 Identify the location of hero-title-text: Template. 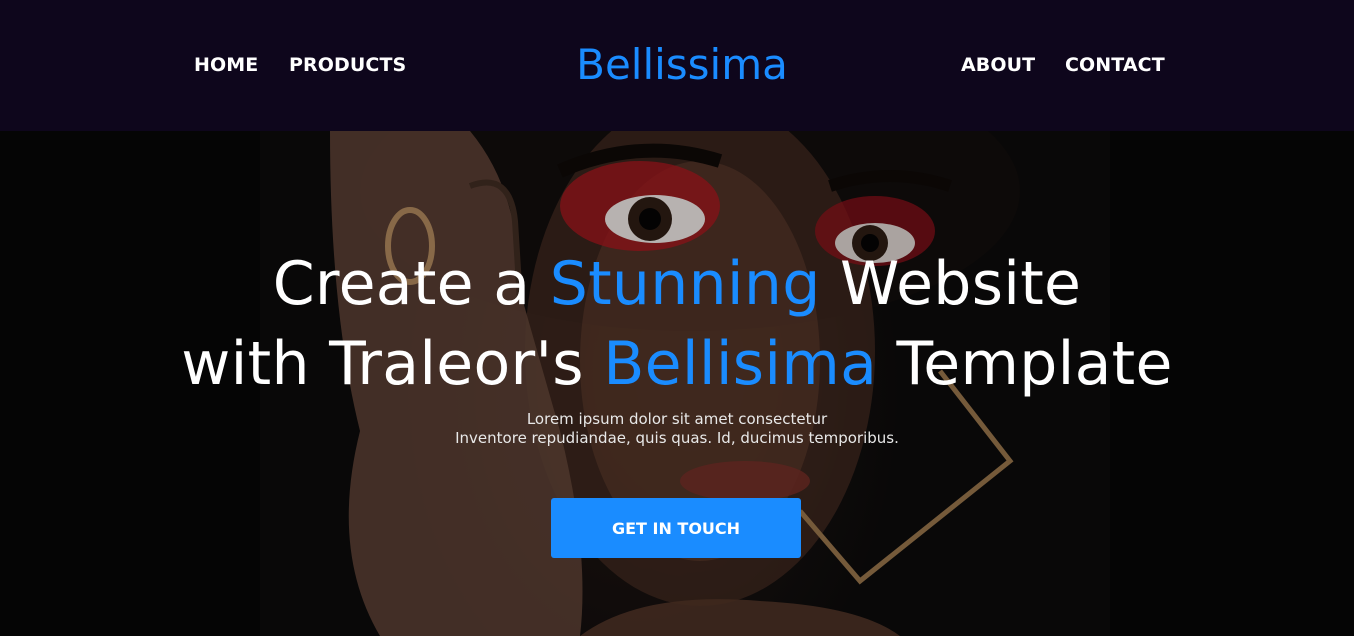
(1025, 364).